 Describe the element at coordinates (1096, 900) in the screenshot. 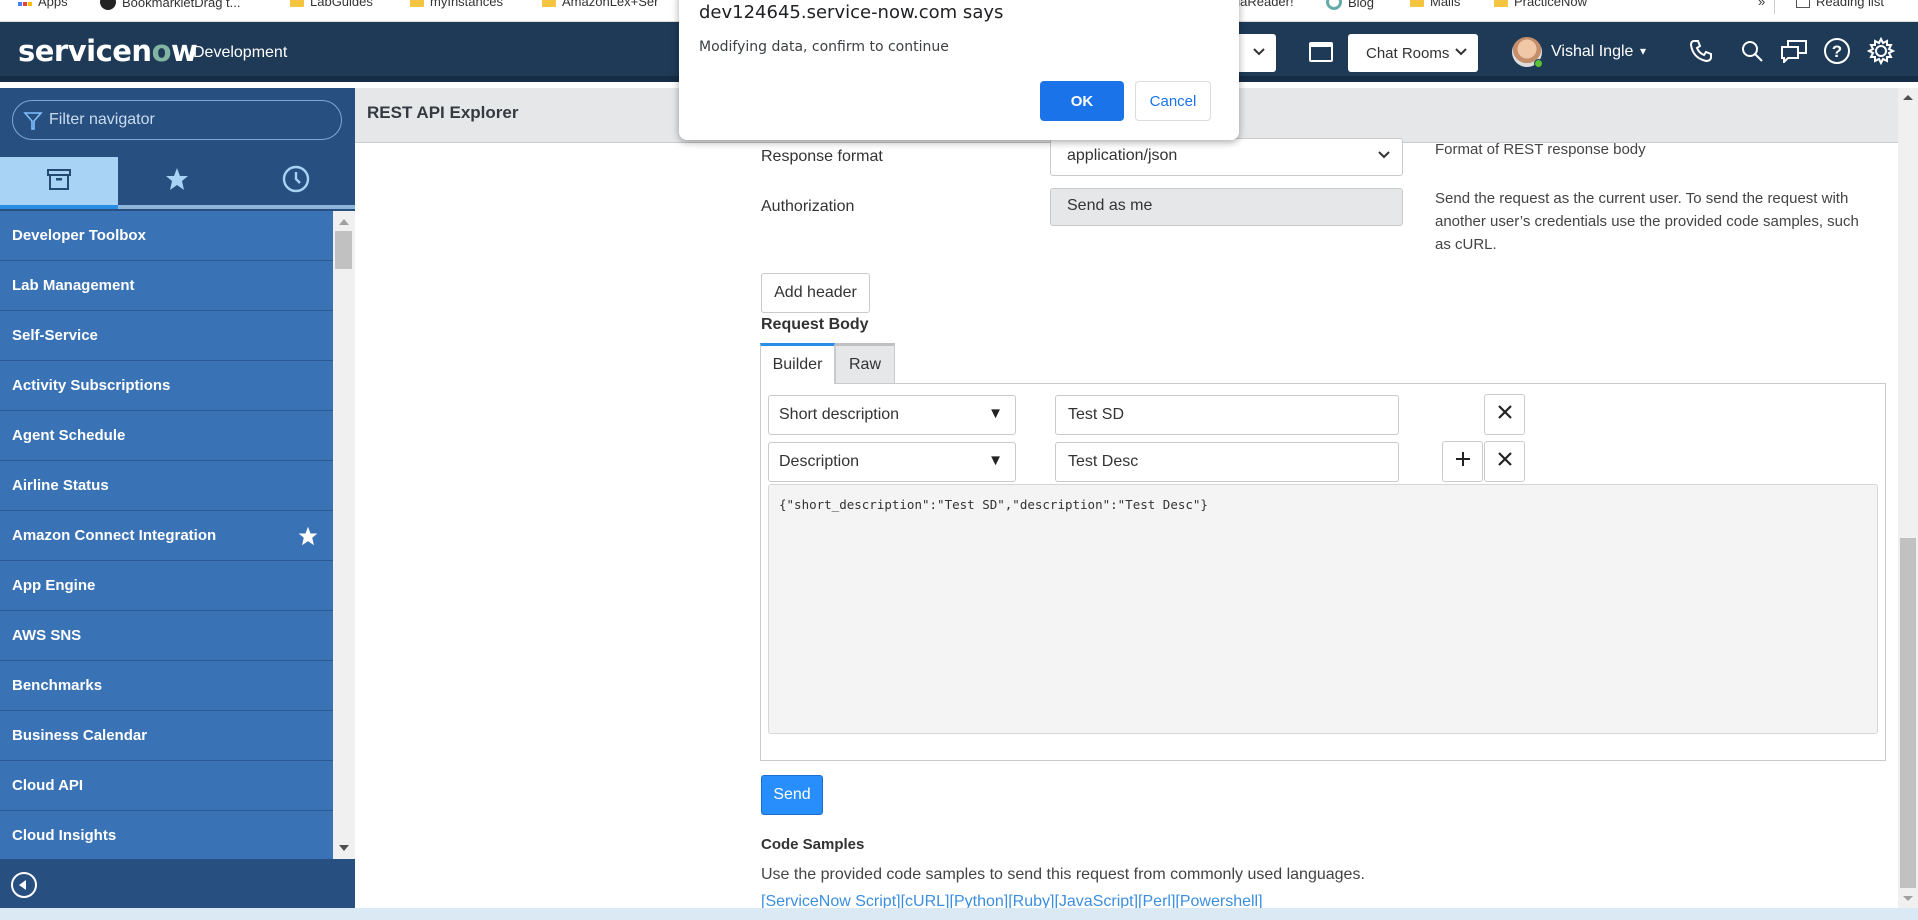

I see `link-javascript: [JavaScript]` at that location.